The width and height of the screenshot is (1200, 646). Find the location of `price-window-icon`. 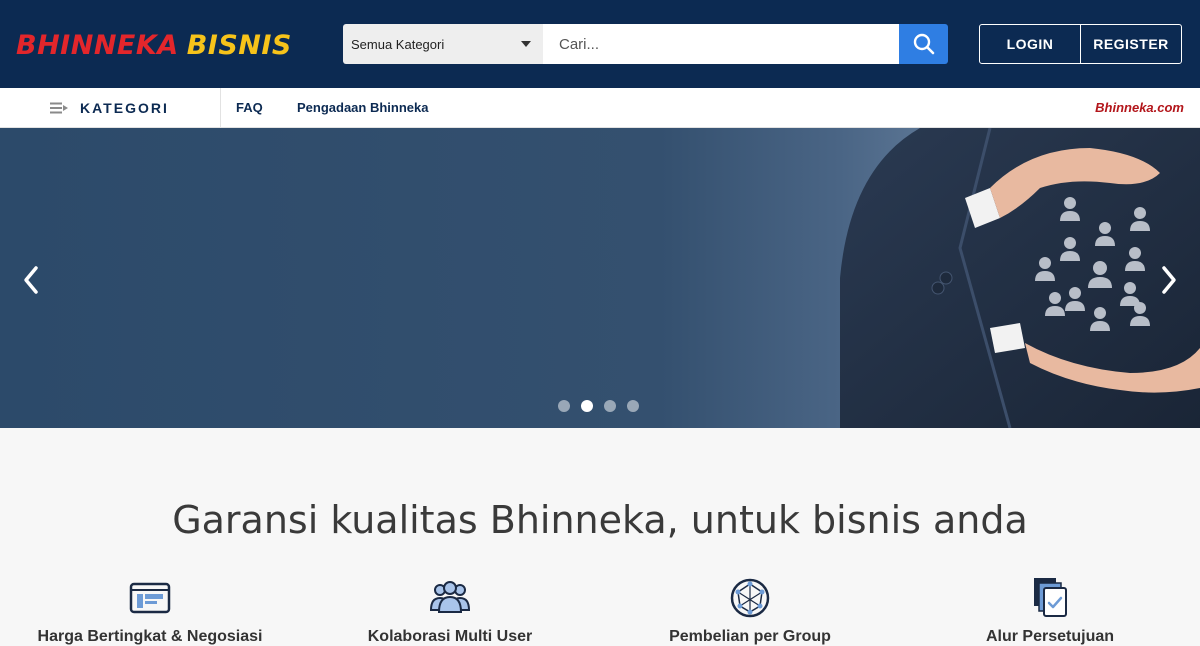

price-window-icon is located at coordinates (150, 598).